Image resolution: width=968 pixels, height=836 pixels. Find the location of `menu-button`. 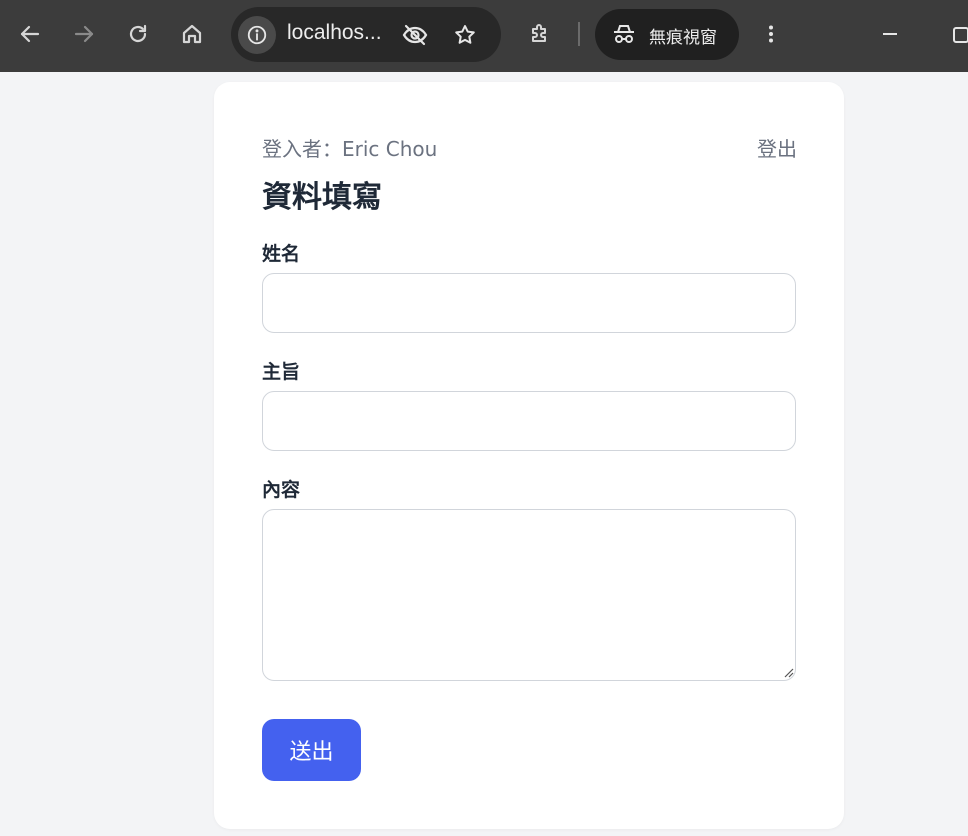

menu-button is located at coordinates (771, 34).